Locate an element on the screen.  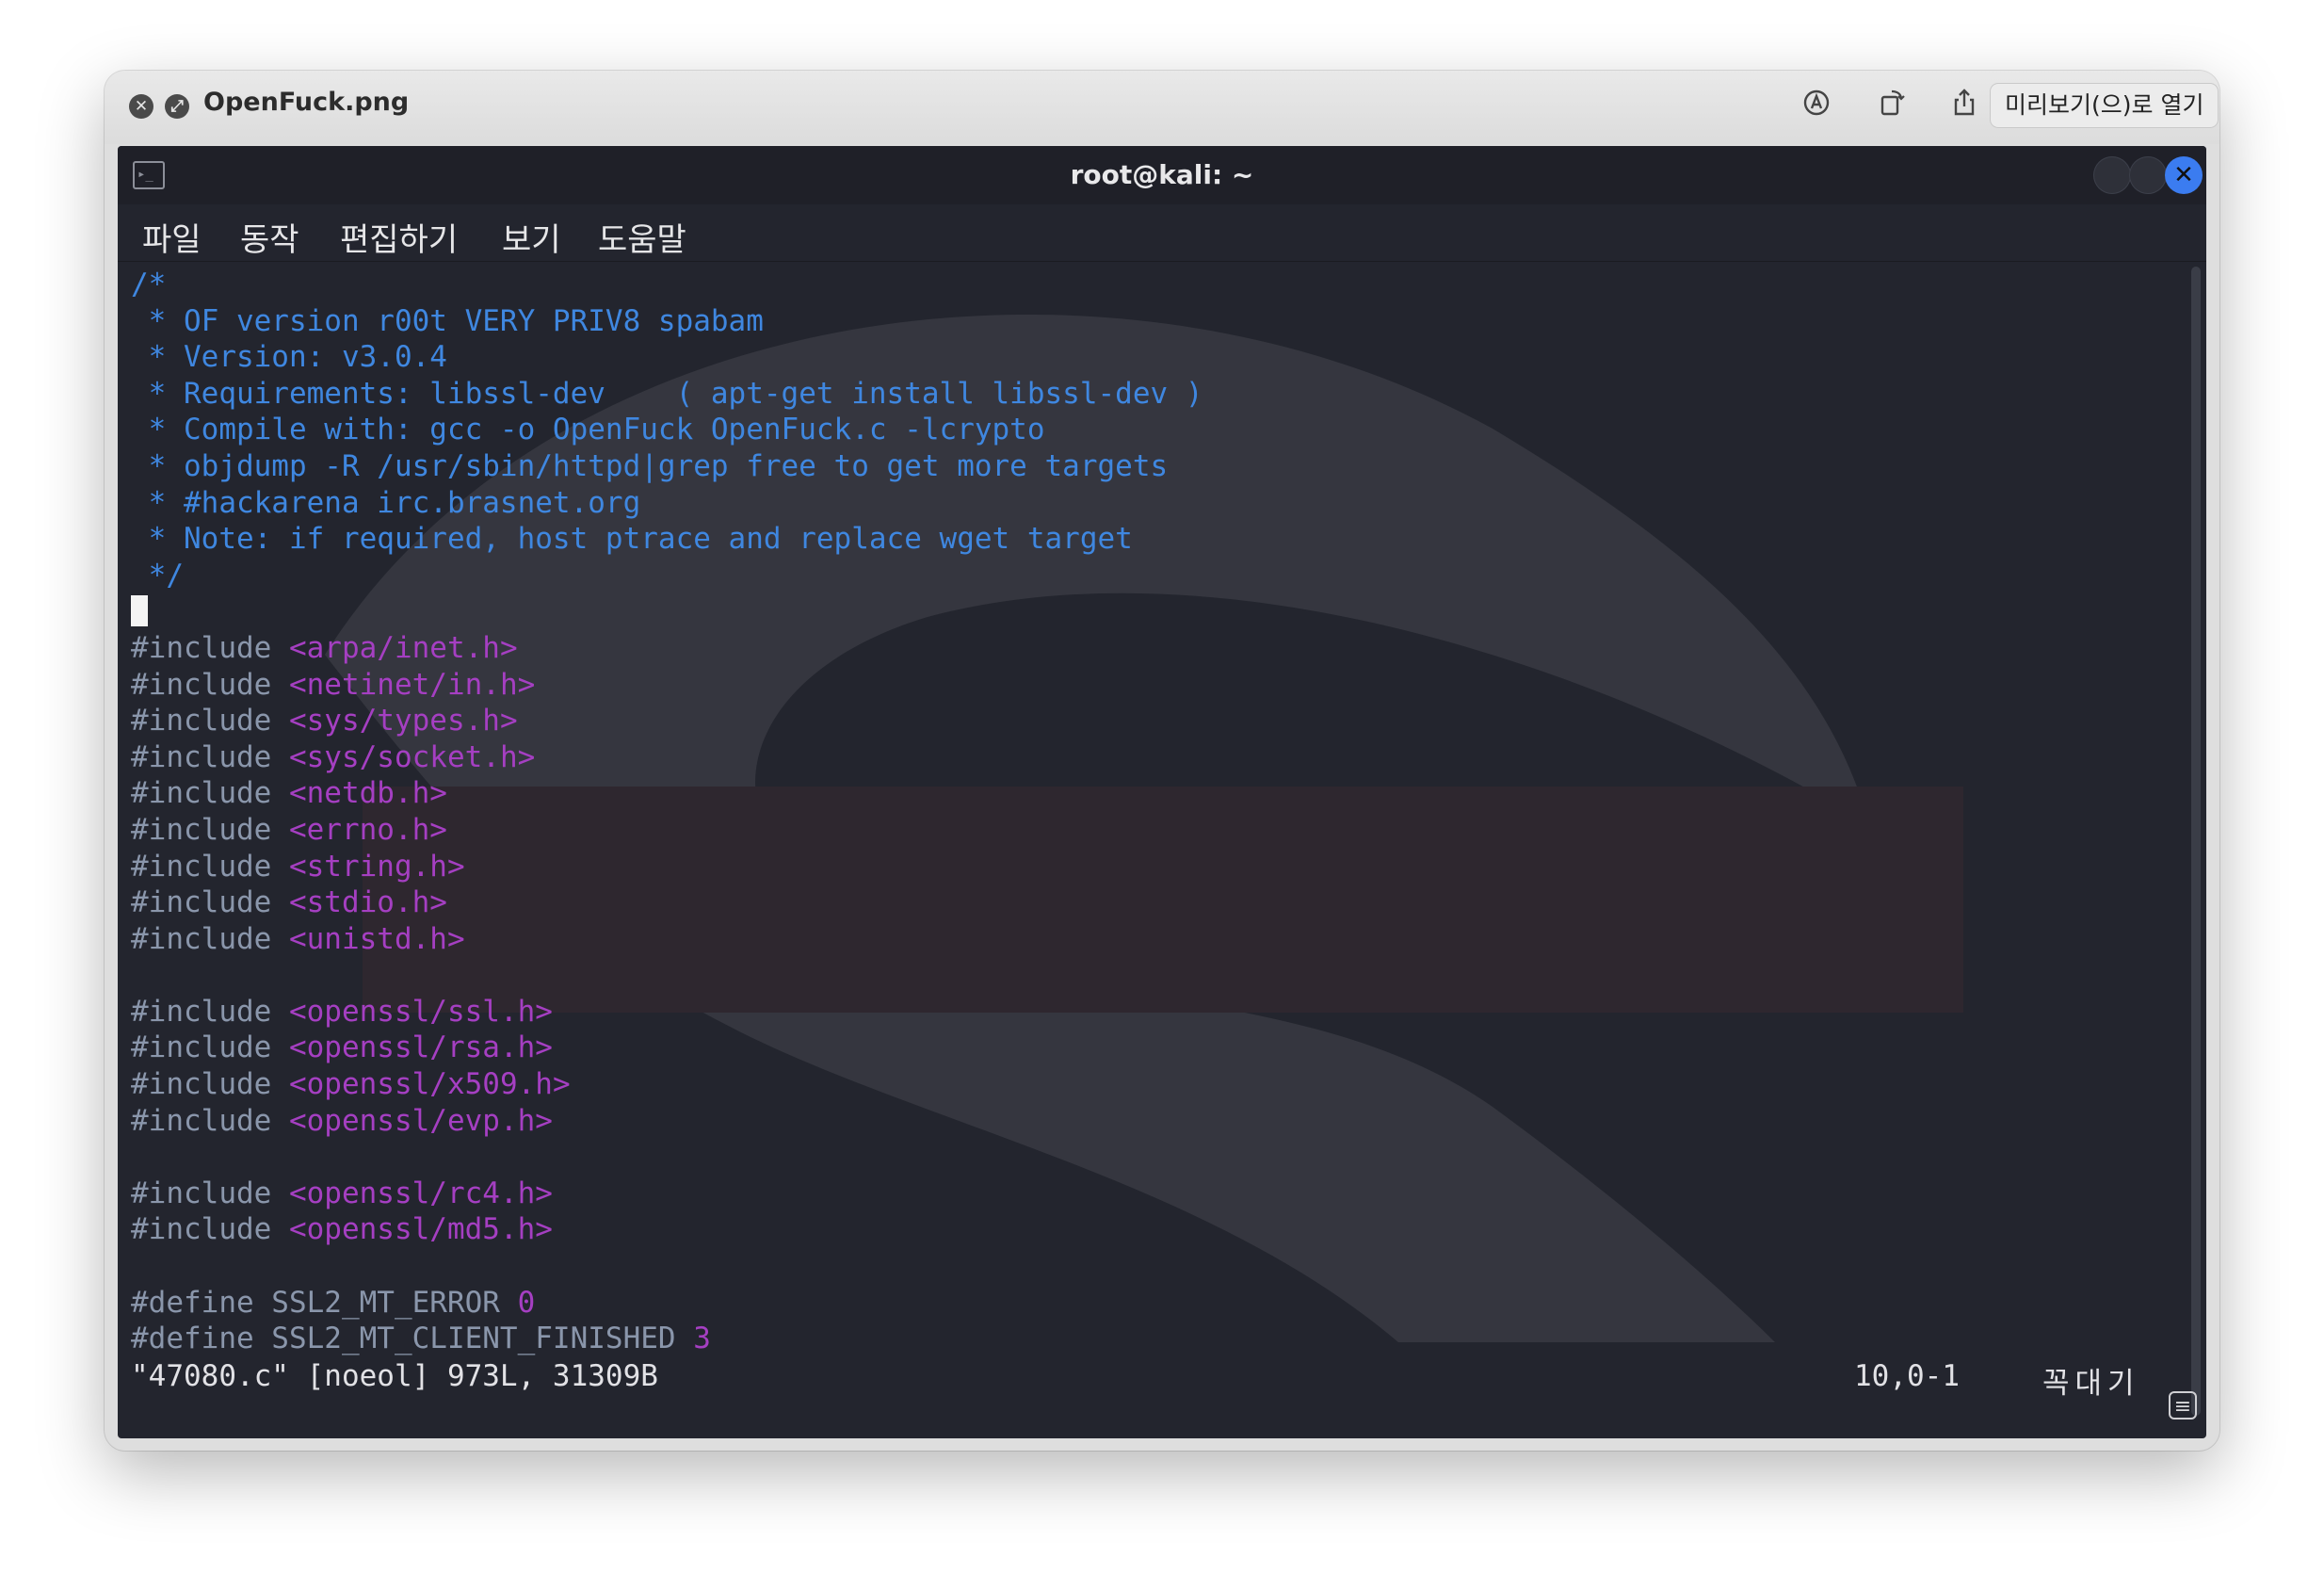
text-cursor is located at coordinates (139, 611).